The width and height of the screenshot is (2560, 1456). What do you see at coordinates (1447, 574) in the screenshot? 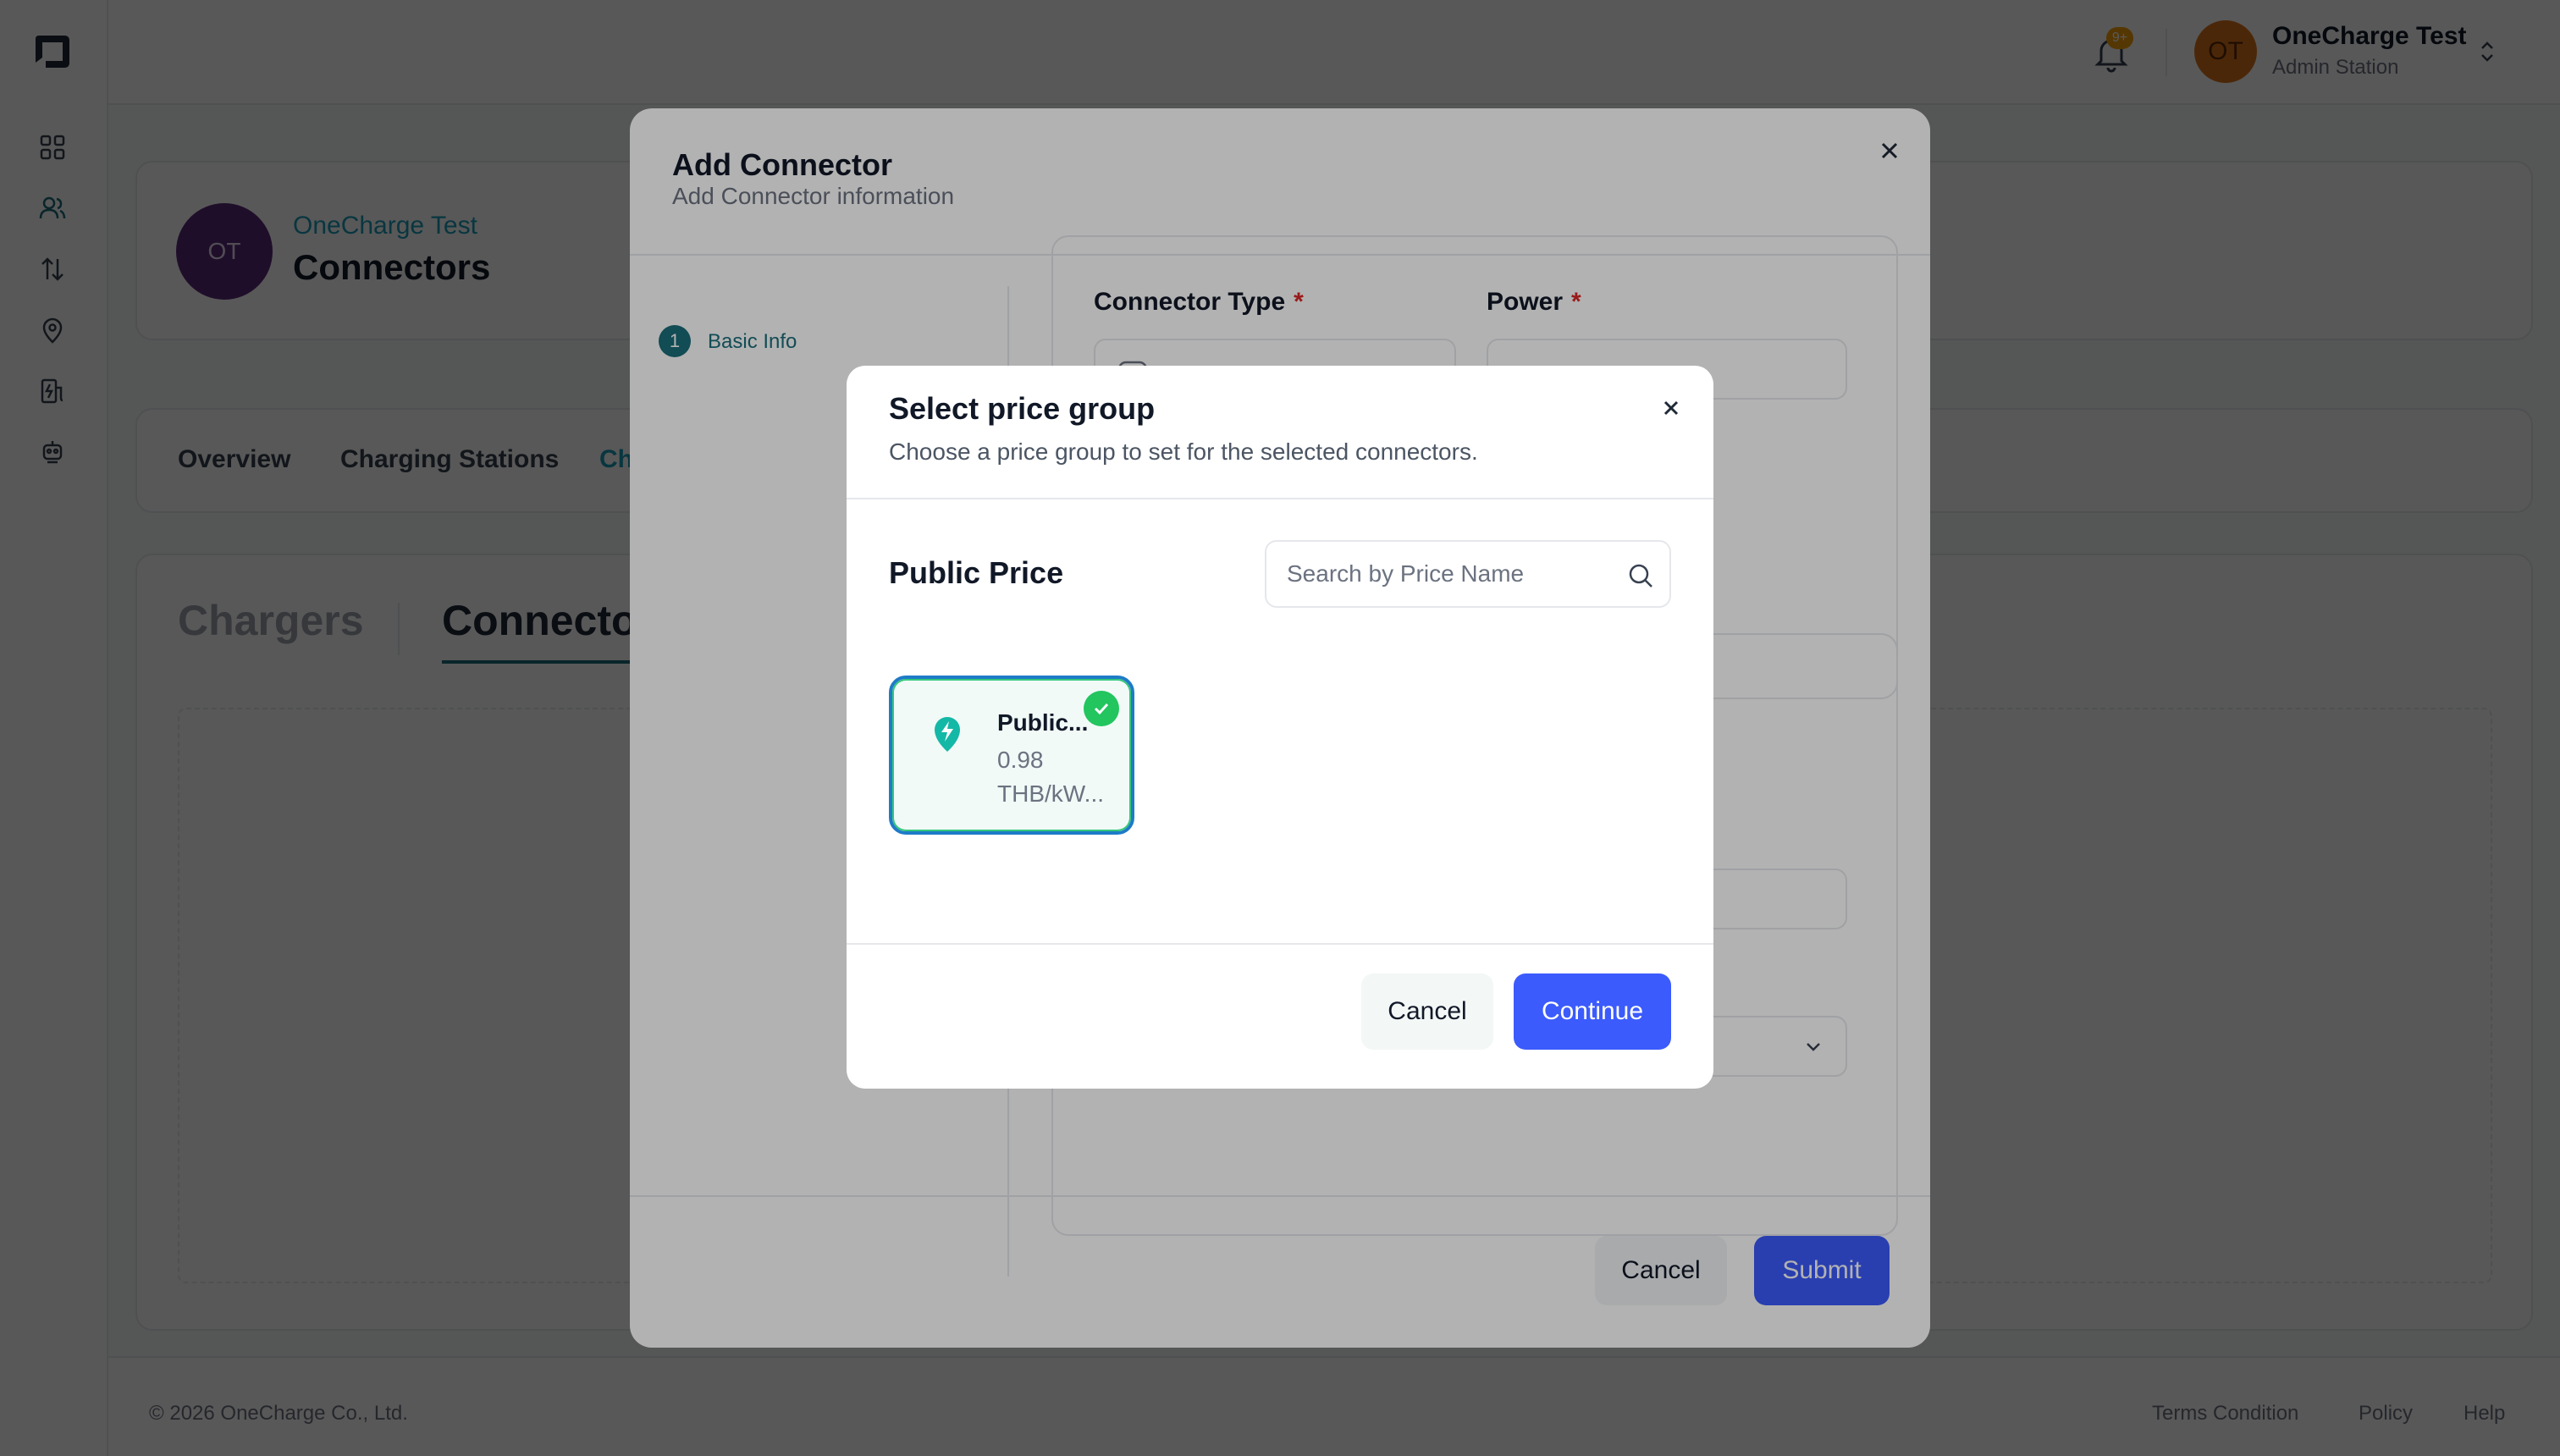
I see `price-search-input` at bounding box center [1447, 574].